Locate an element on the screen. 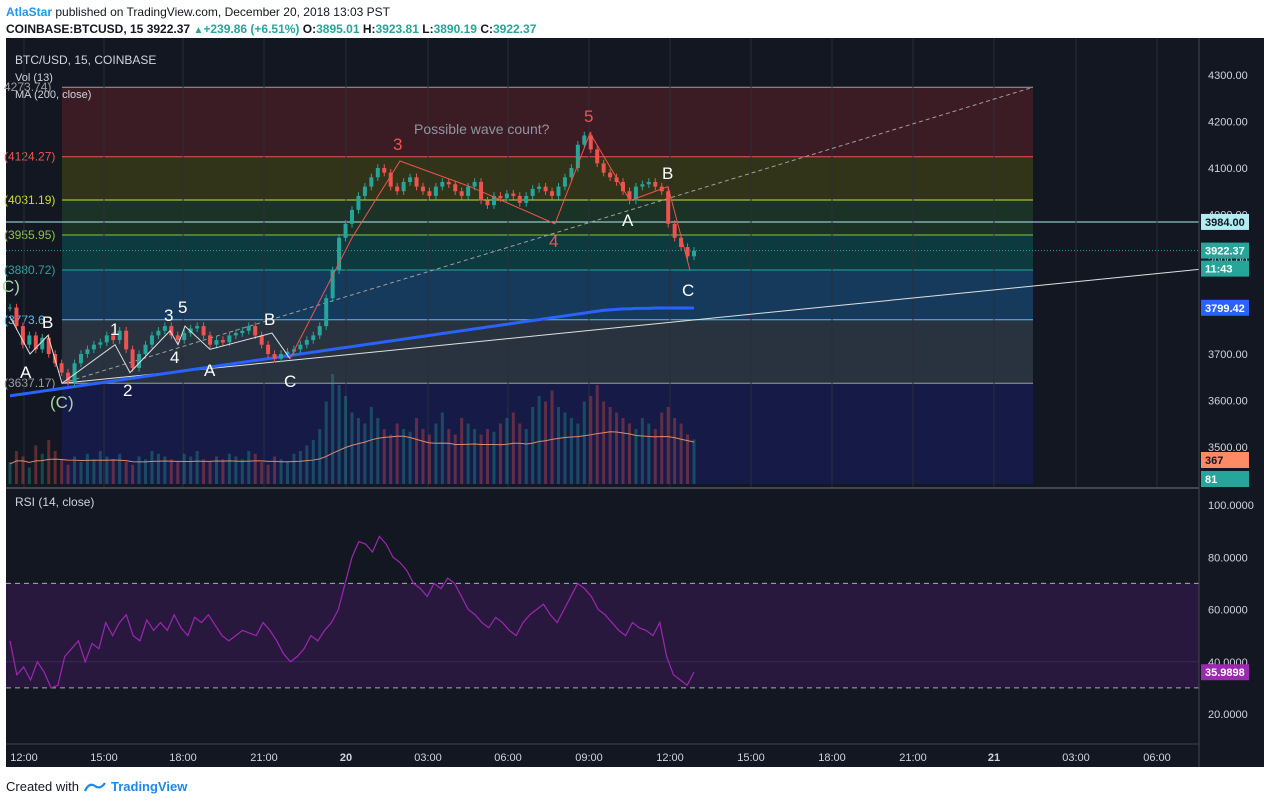  rsi-band-fill is located at coordinates (602, 635).